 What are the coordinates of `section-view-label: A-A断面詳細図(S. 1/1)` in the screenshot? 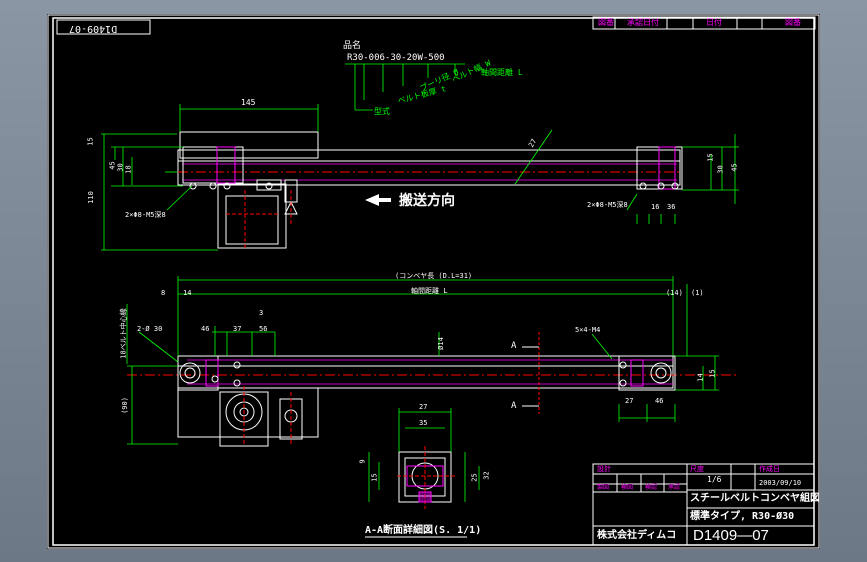 It's located at (423, 530).